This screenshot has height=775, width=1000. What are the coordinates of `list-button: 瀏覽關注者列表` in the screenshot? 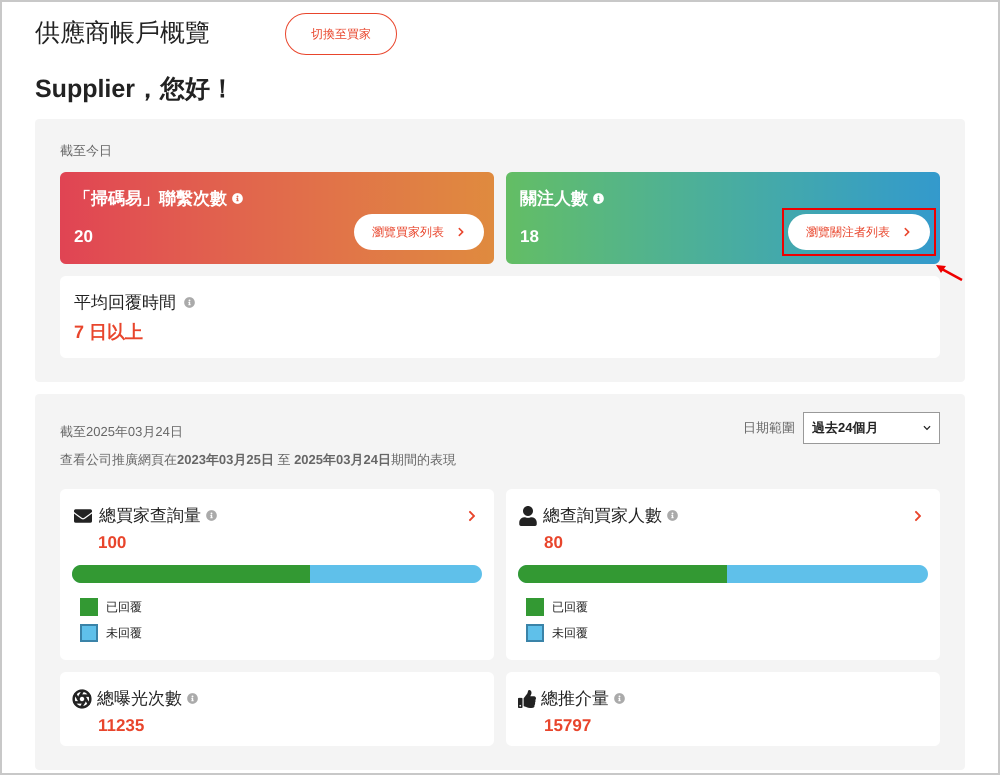 It's located at (859, 232).